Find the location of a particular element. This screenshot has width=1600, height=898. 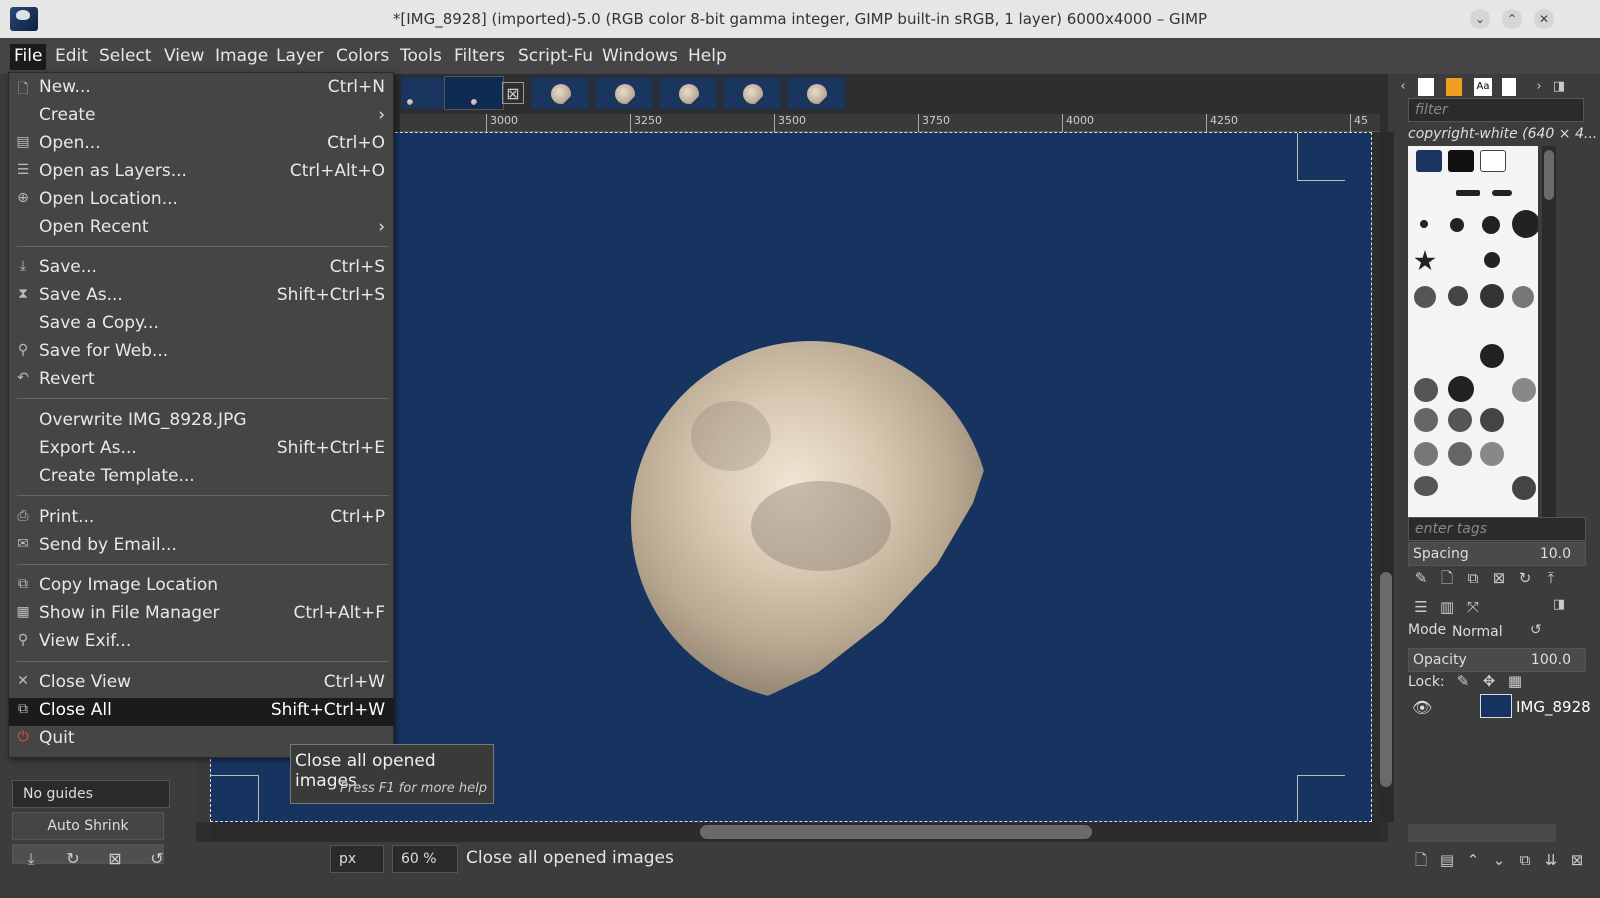

minimize-button: ⌄ is located at coordinates (1480, 19).